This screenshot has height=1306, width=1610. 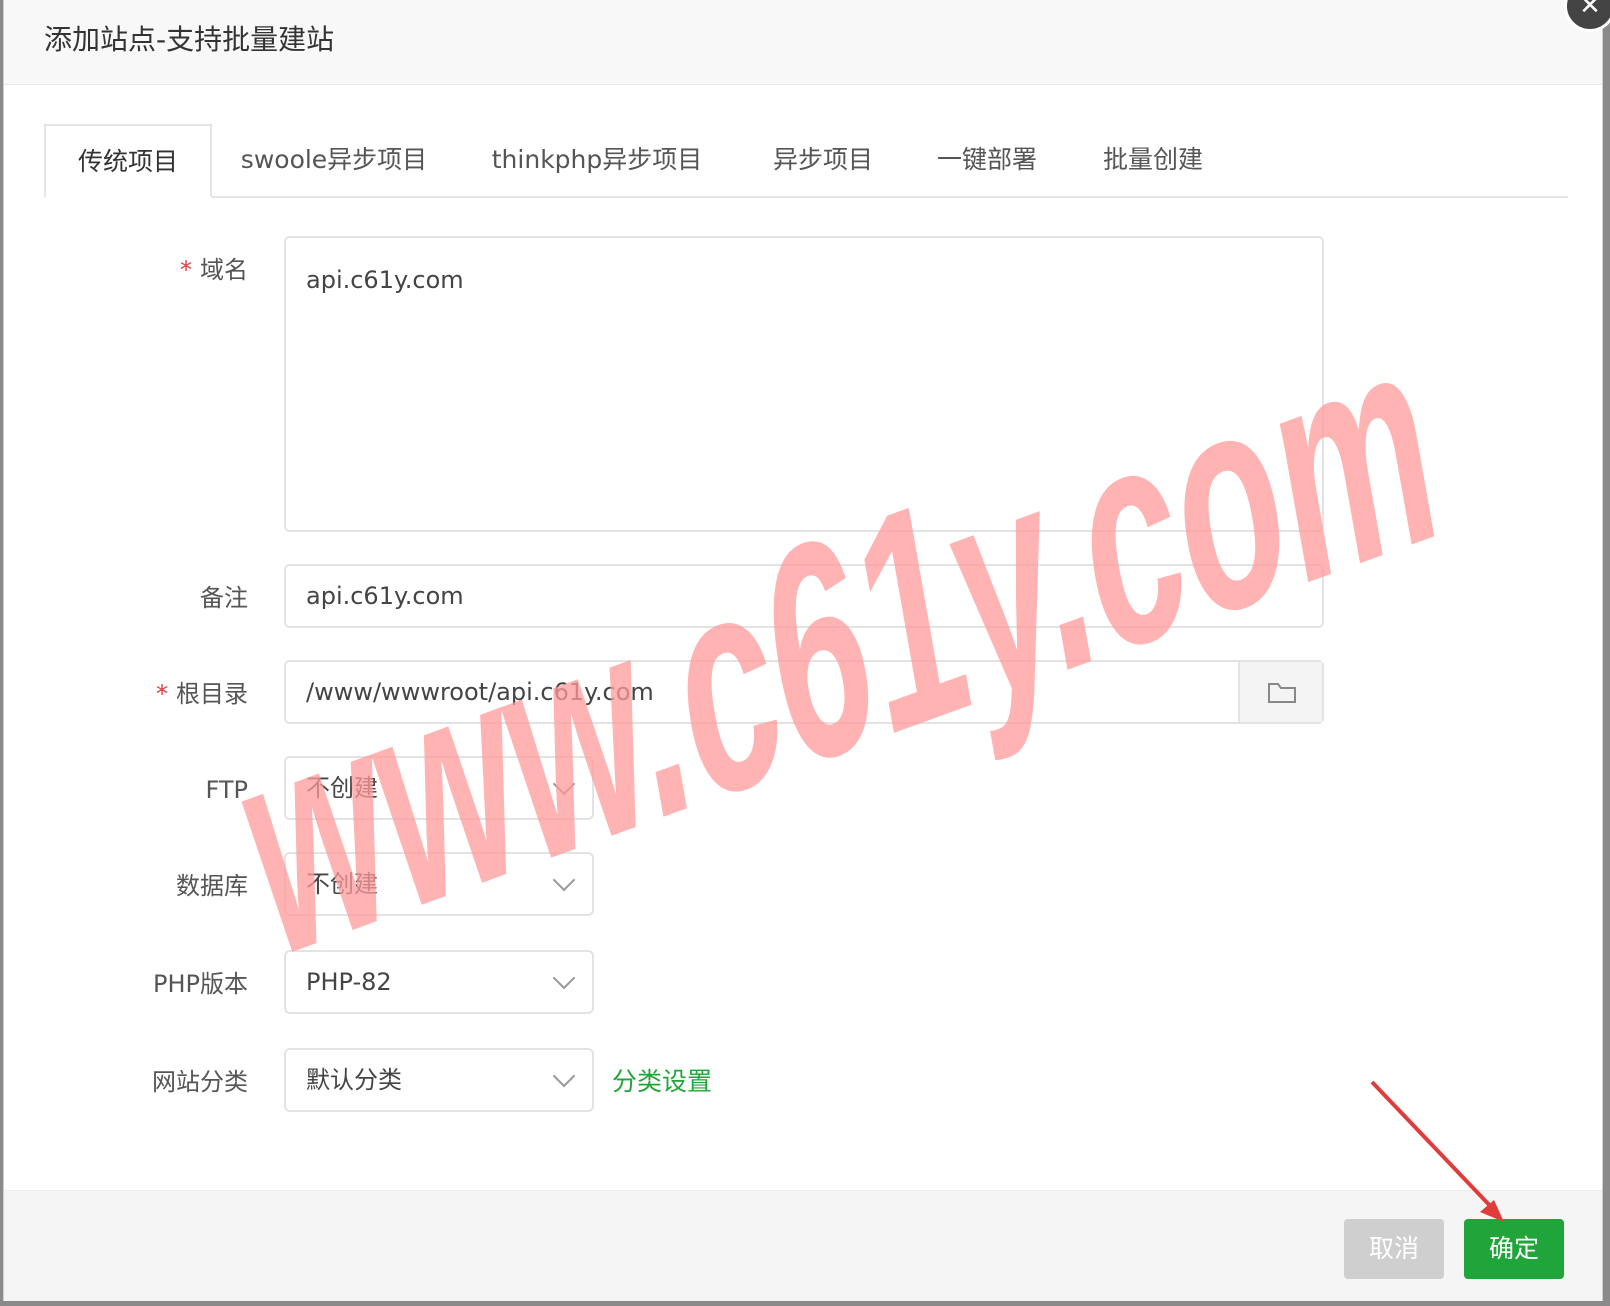 I want to click on ftp-value: 不创建, so click(x=342, y=788).